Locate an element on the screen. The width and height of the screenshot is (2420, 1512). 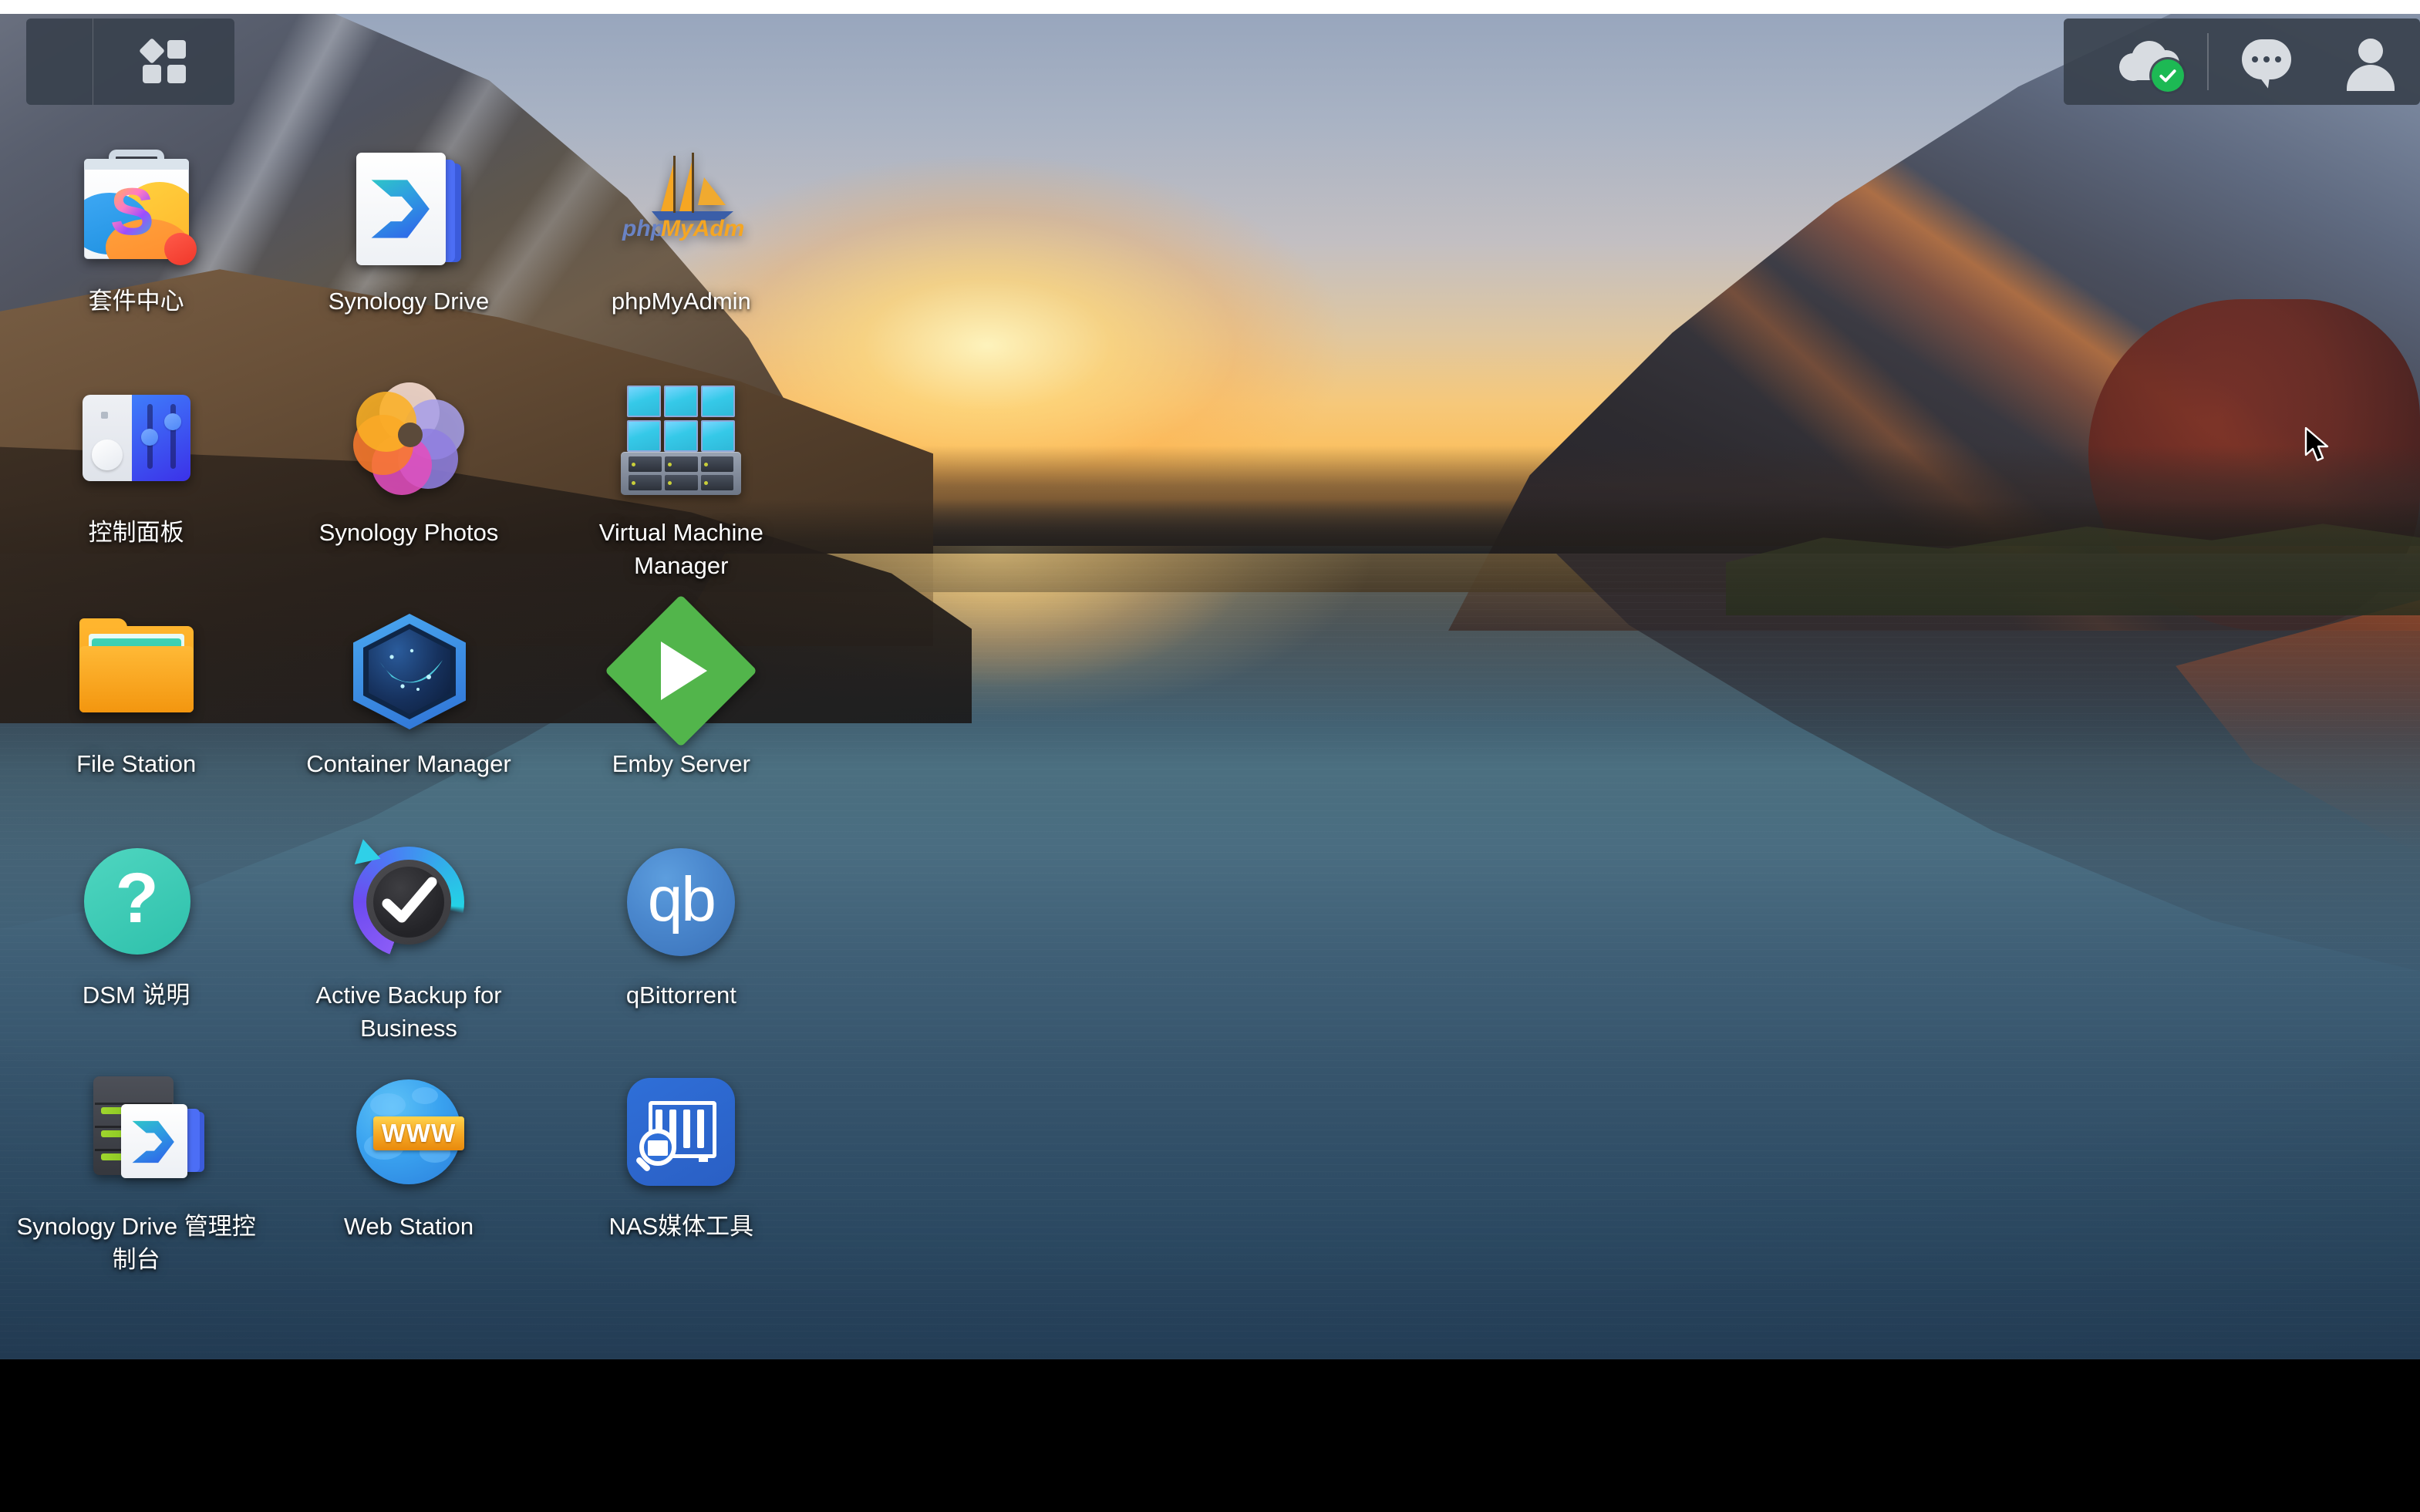
desktop-icon-label: 套件中心 is located at coordinates (136, 301).